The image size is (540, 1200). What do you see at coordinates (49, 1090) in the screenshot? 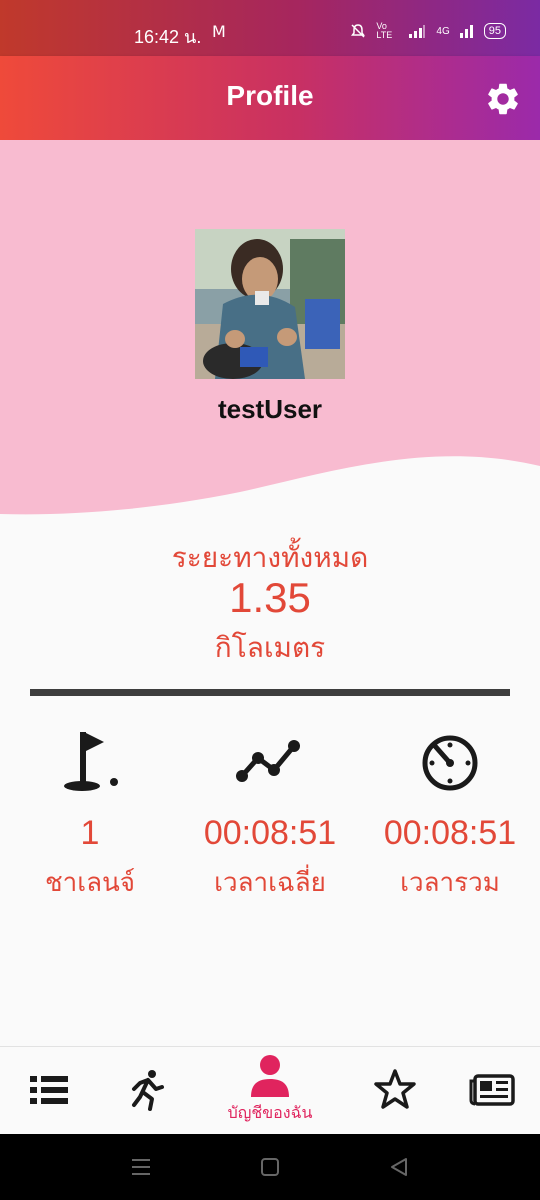
I see `nav-list-icon` at bounding box center [49, 1090].